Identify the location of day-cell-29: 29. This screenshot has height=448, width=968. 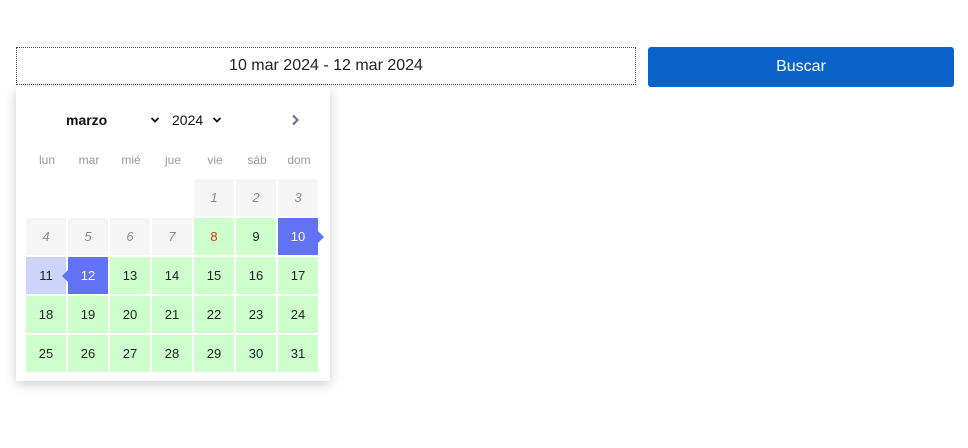
(214, 353).